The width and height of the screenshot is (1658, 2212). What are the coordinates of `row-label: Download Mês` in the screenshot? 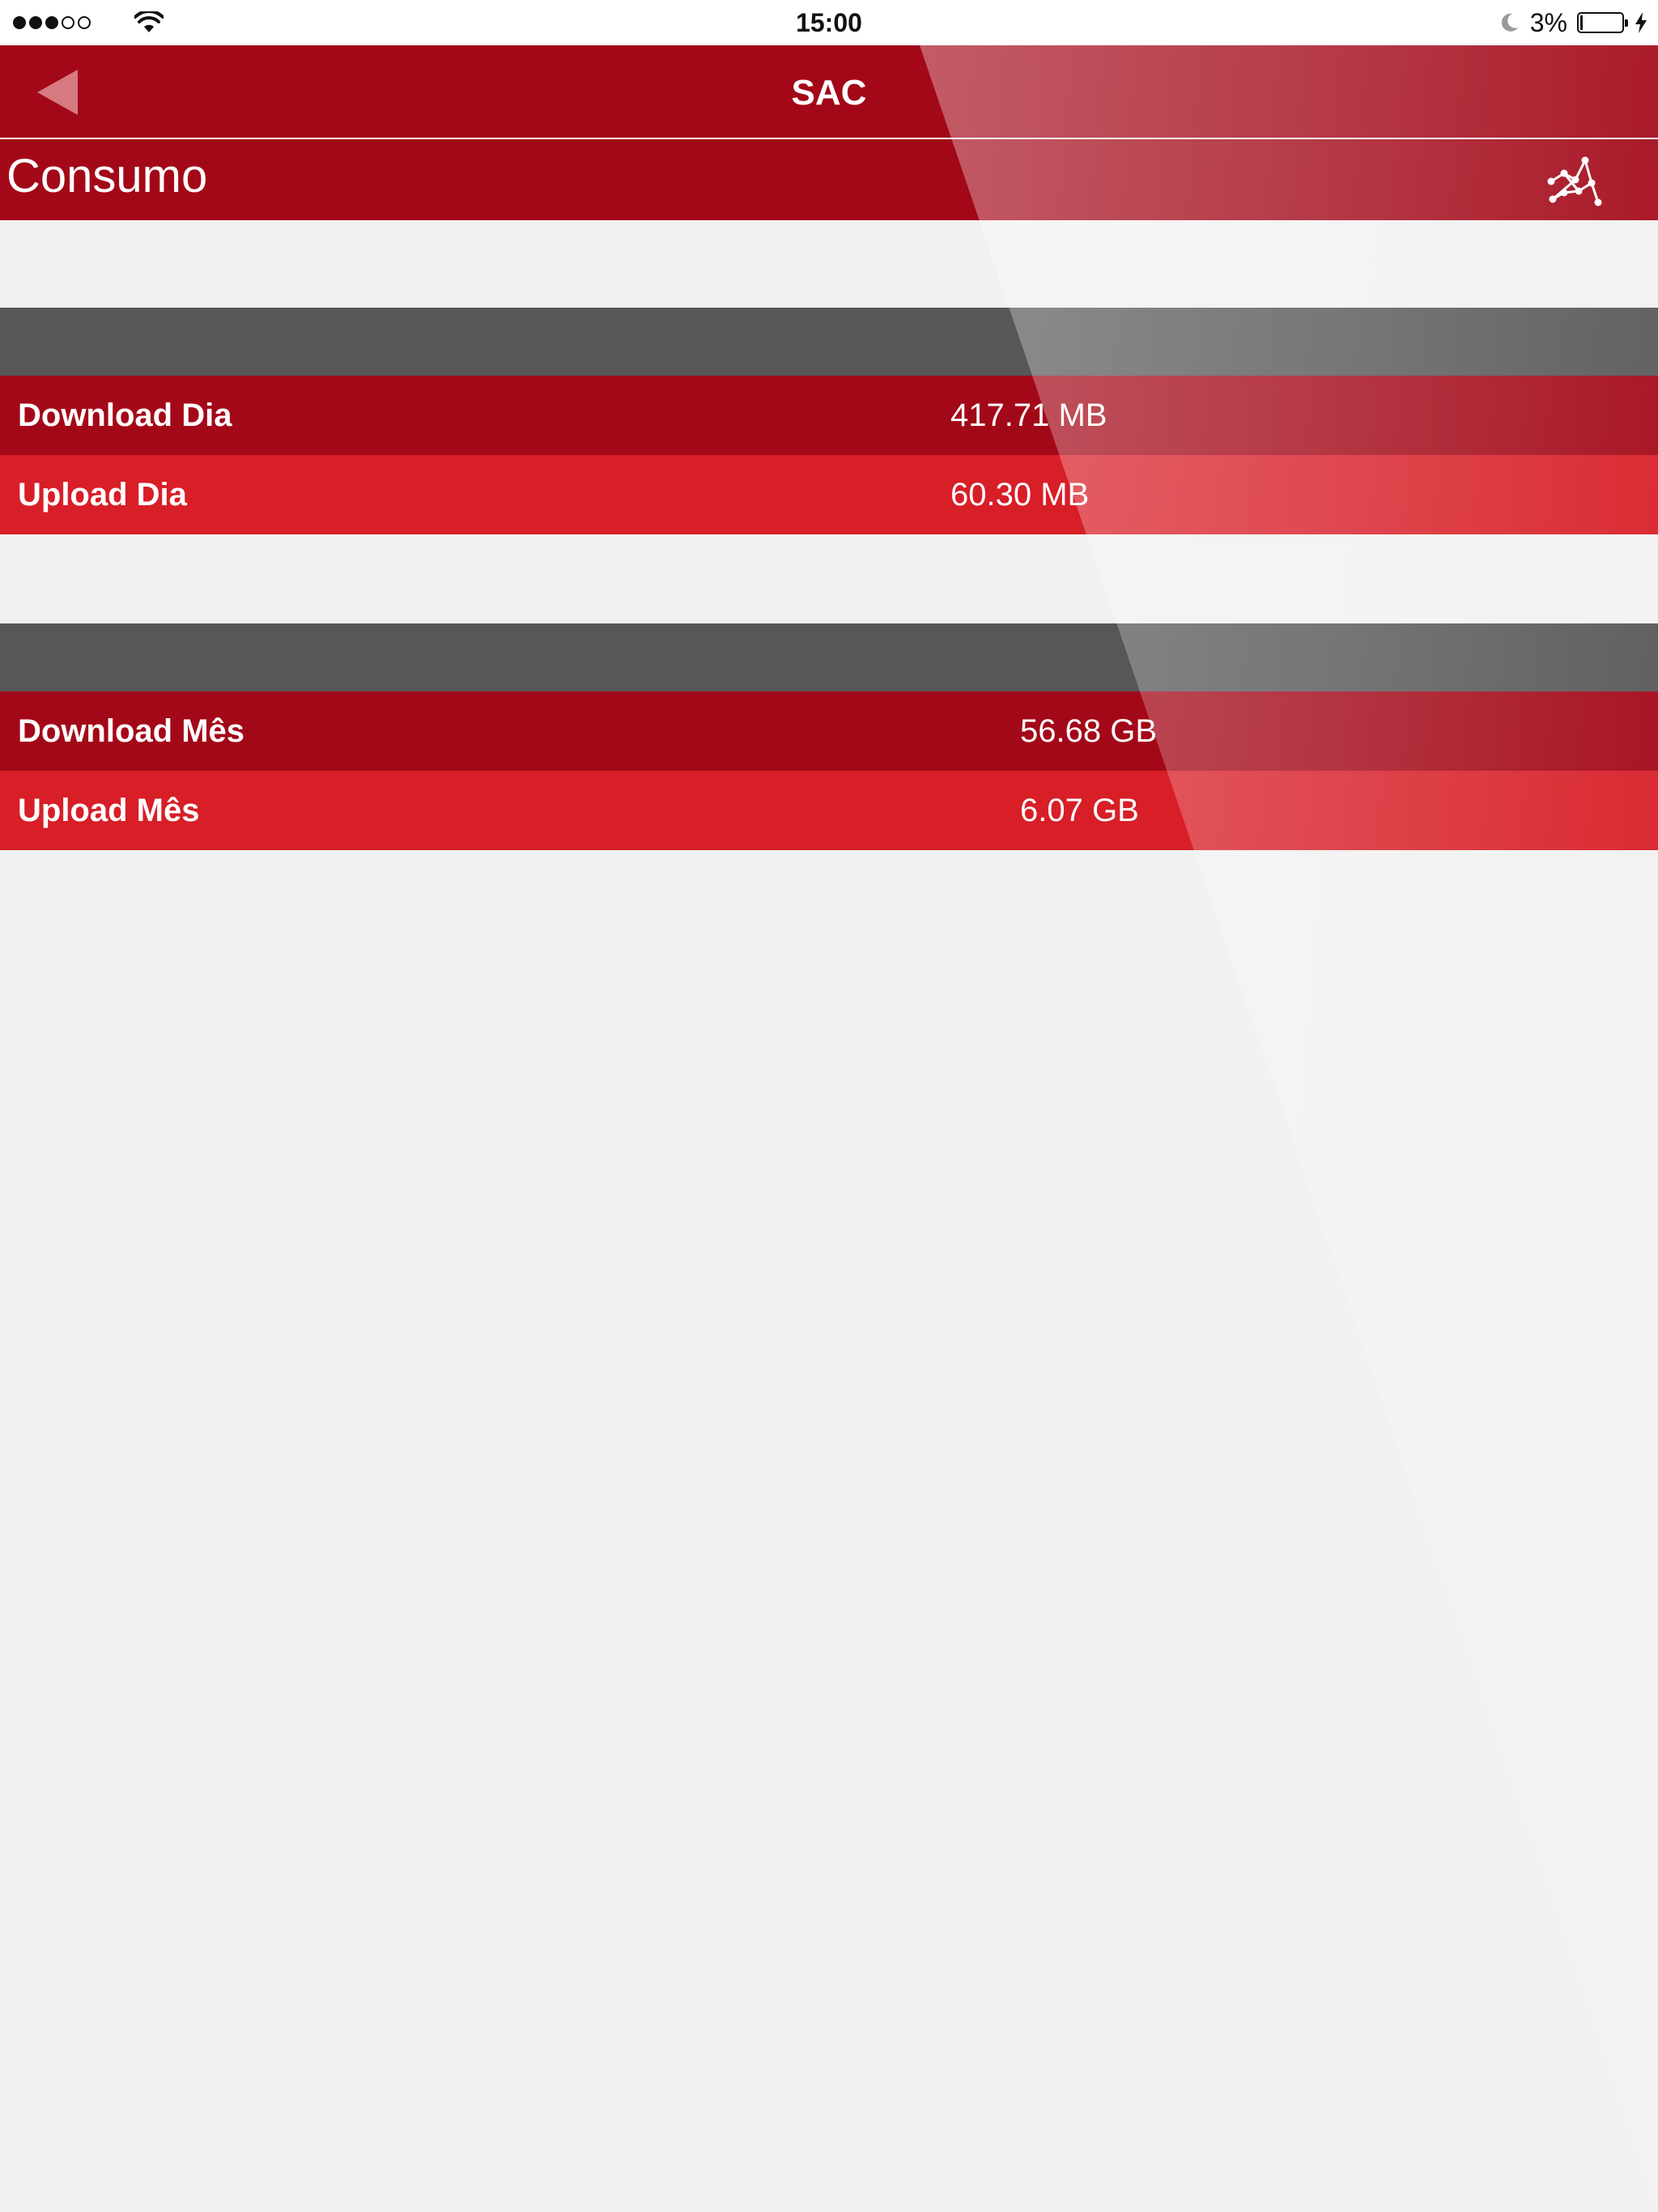 It's located at (131, 731).